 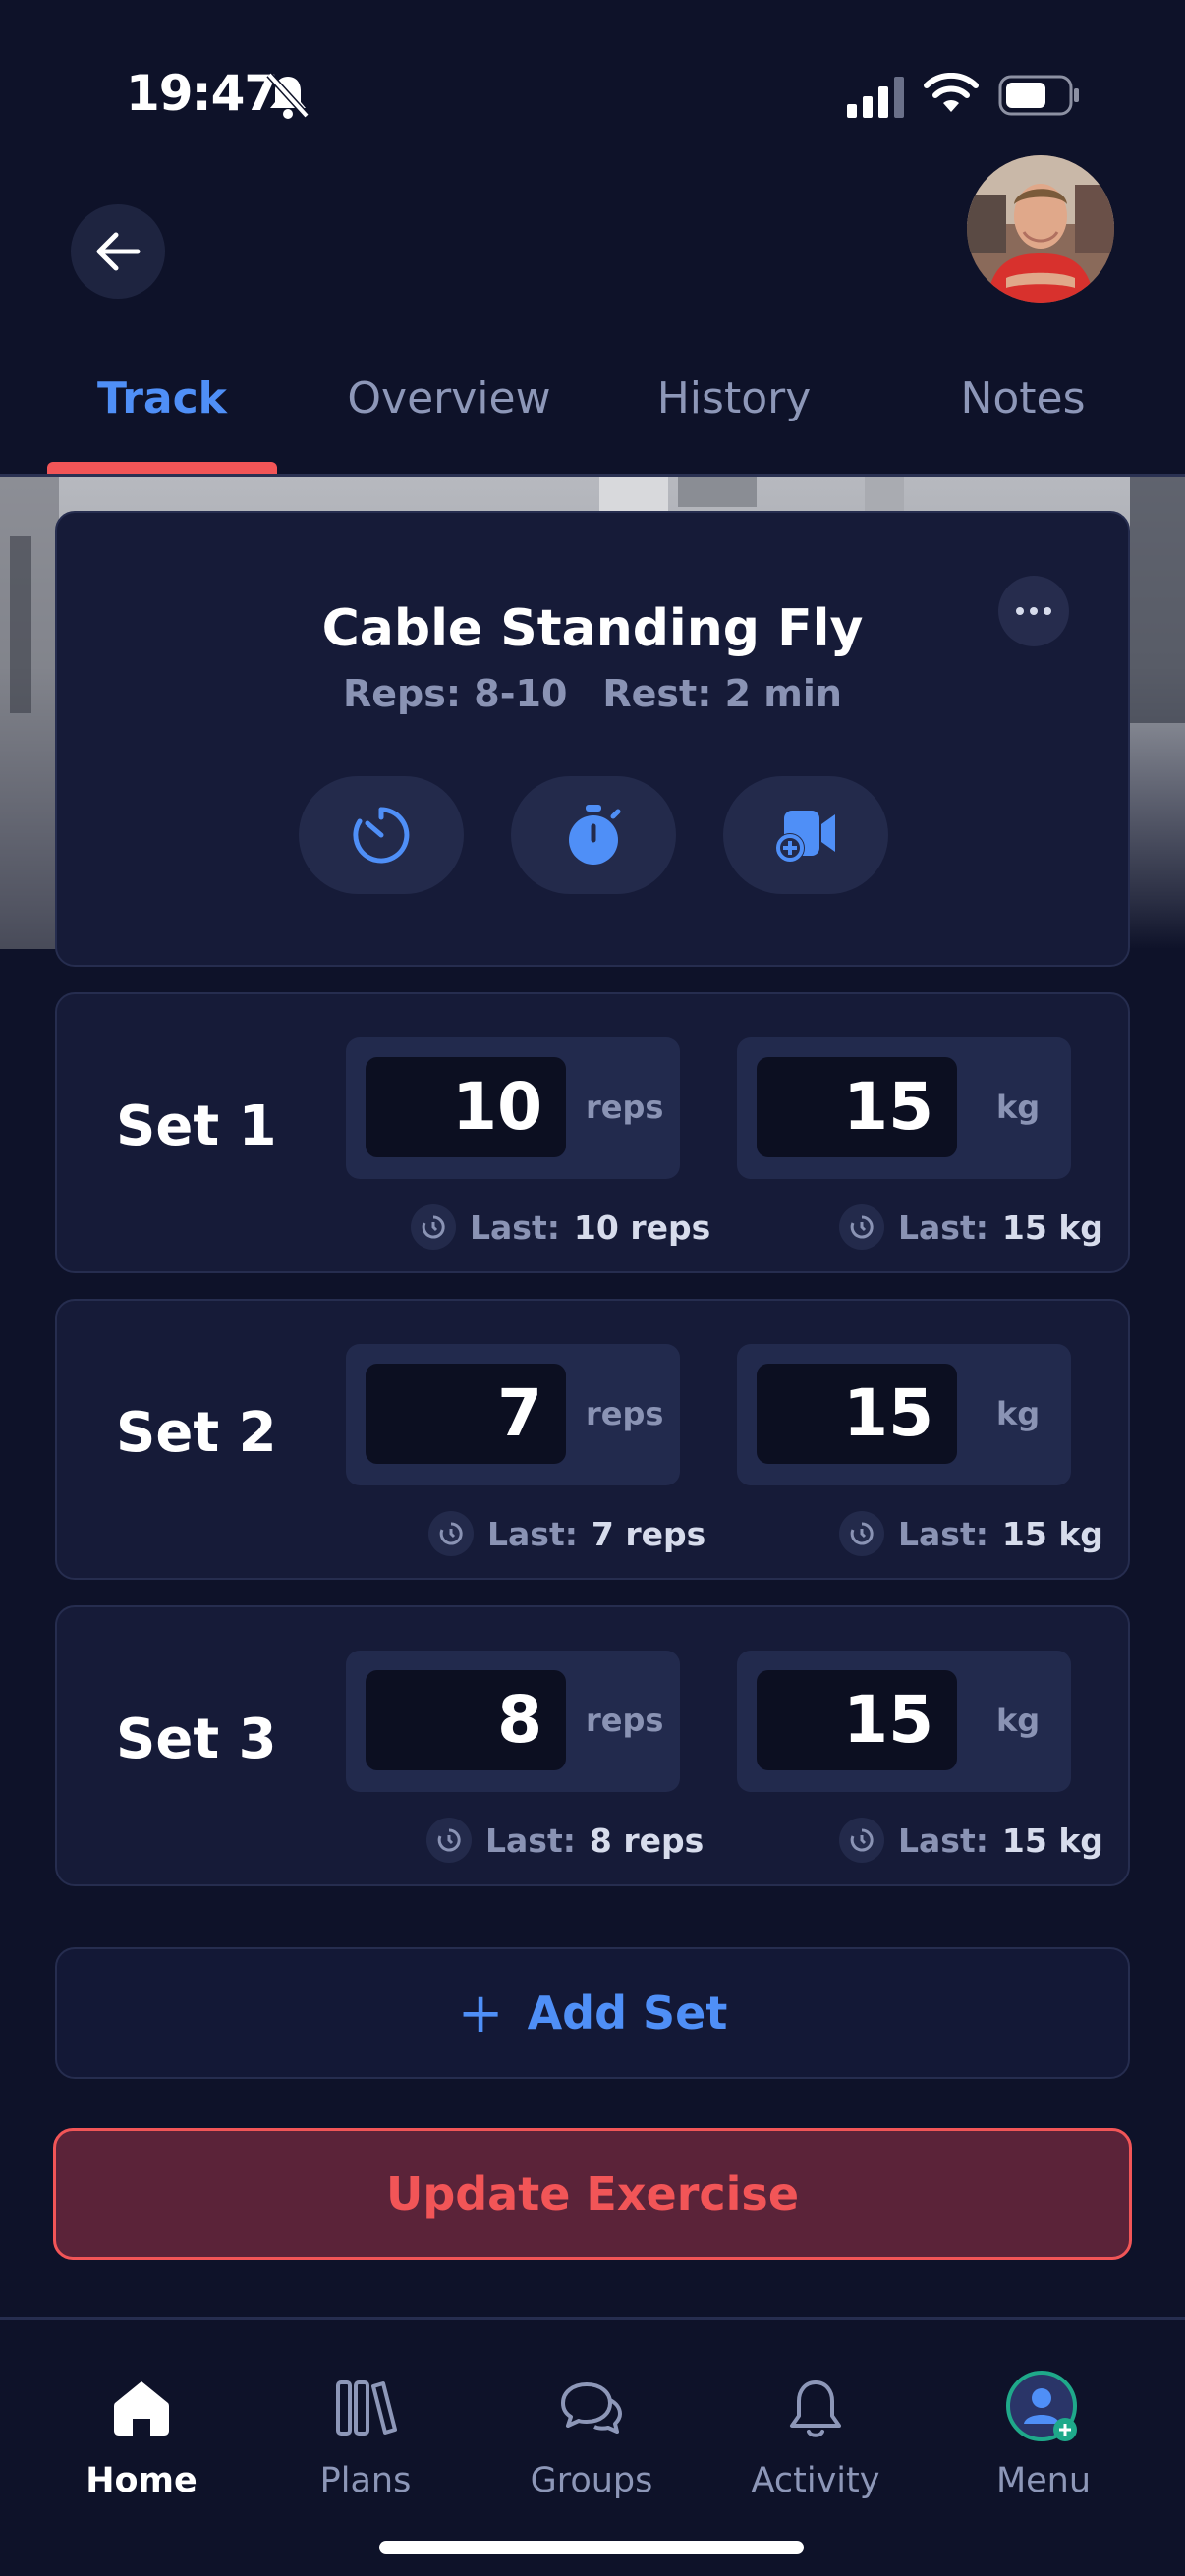 What do you see at coordinates (466, 1720) in the screenshot?
I see `reps-input: 8` at bounding box center [466, 1720].